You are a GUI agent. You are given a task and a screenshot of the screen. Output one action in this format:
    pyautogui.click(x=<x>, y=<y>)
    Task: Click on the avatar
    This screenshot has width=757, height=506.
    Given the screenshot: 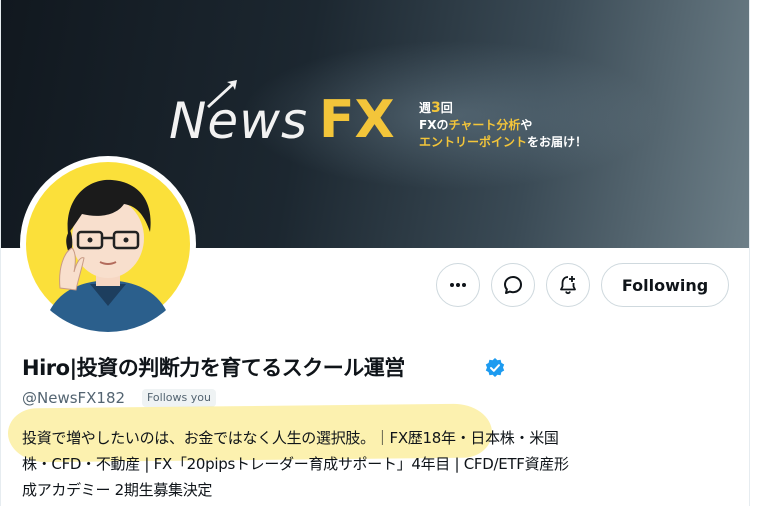 What is the action you would take?
    pyautogui.click(x=108, y=244)
    